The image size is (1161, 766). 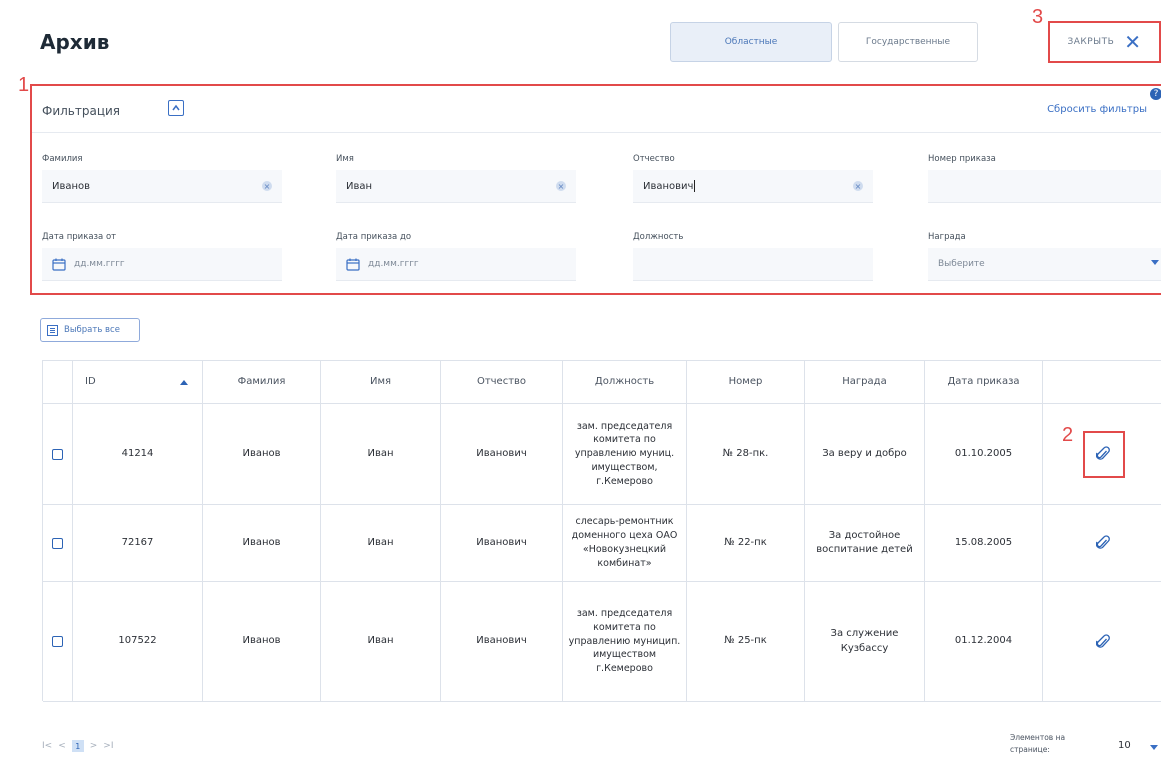 I want to click on surname-field: Иванов ×, so click(x=162, y=186).